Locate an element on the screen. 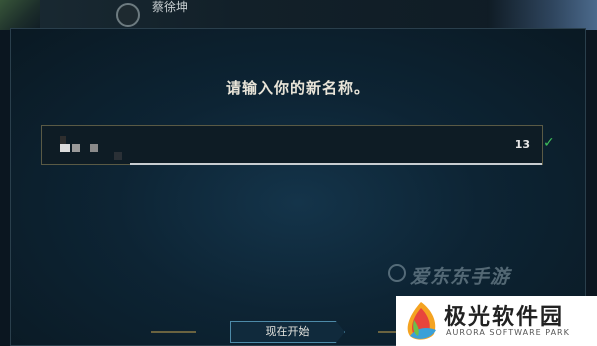 This screenshot has height=346, width=597. watermark-icon is located at coordinates (397, 273).